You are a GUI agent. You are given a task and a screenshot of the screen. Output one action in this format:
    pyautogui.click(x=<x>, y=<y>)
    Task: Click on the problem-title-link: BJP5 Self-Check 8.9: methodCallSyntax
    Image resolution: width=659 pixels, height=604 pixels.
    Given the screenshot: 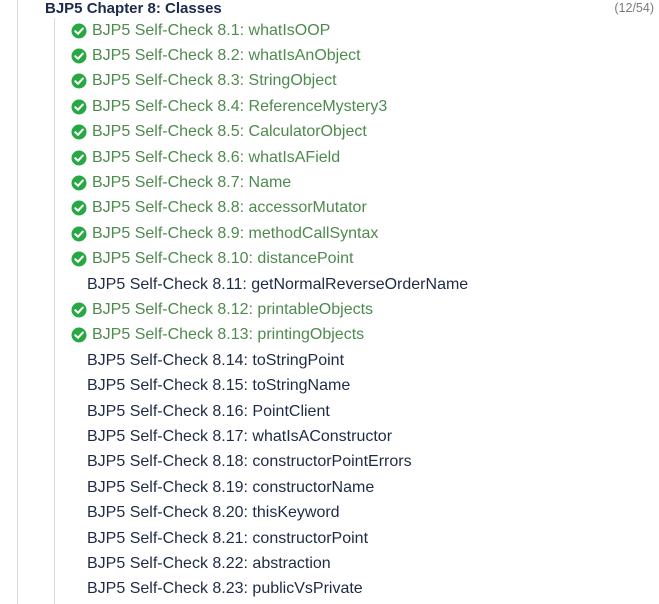 What is the action you would take?
    pyautogui.click(x=235, y=234)
    